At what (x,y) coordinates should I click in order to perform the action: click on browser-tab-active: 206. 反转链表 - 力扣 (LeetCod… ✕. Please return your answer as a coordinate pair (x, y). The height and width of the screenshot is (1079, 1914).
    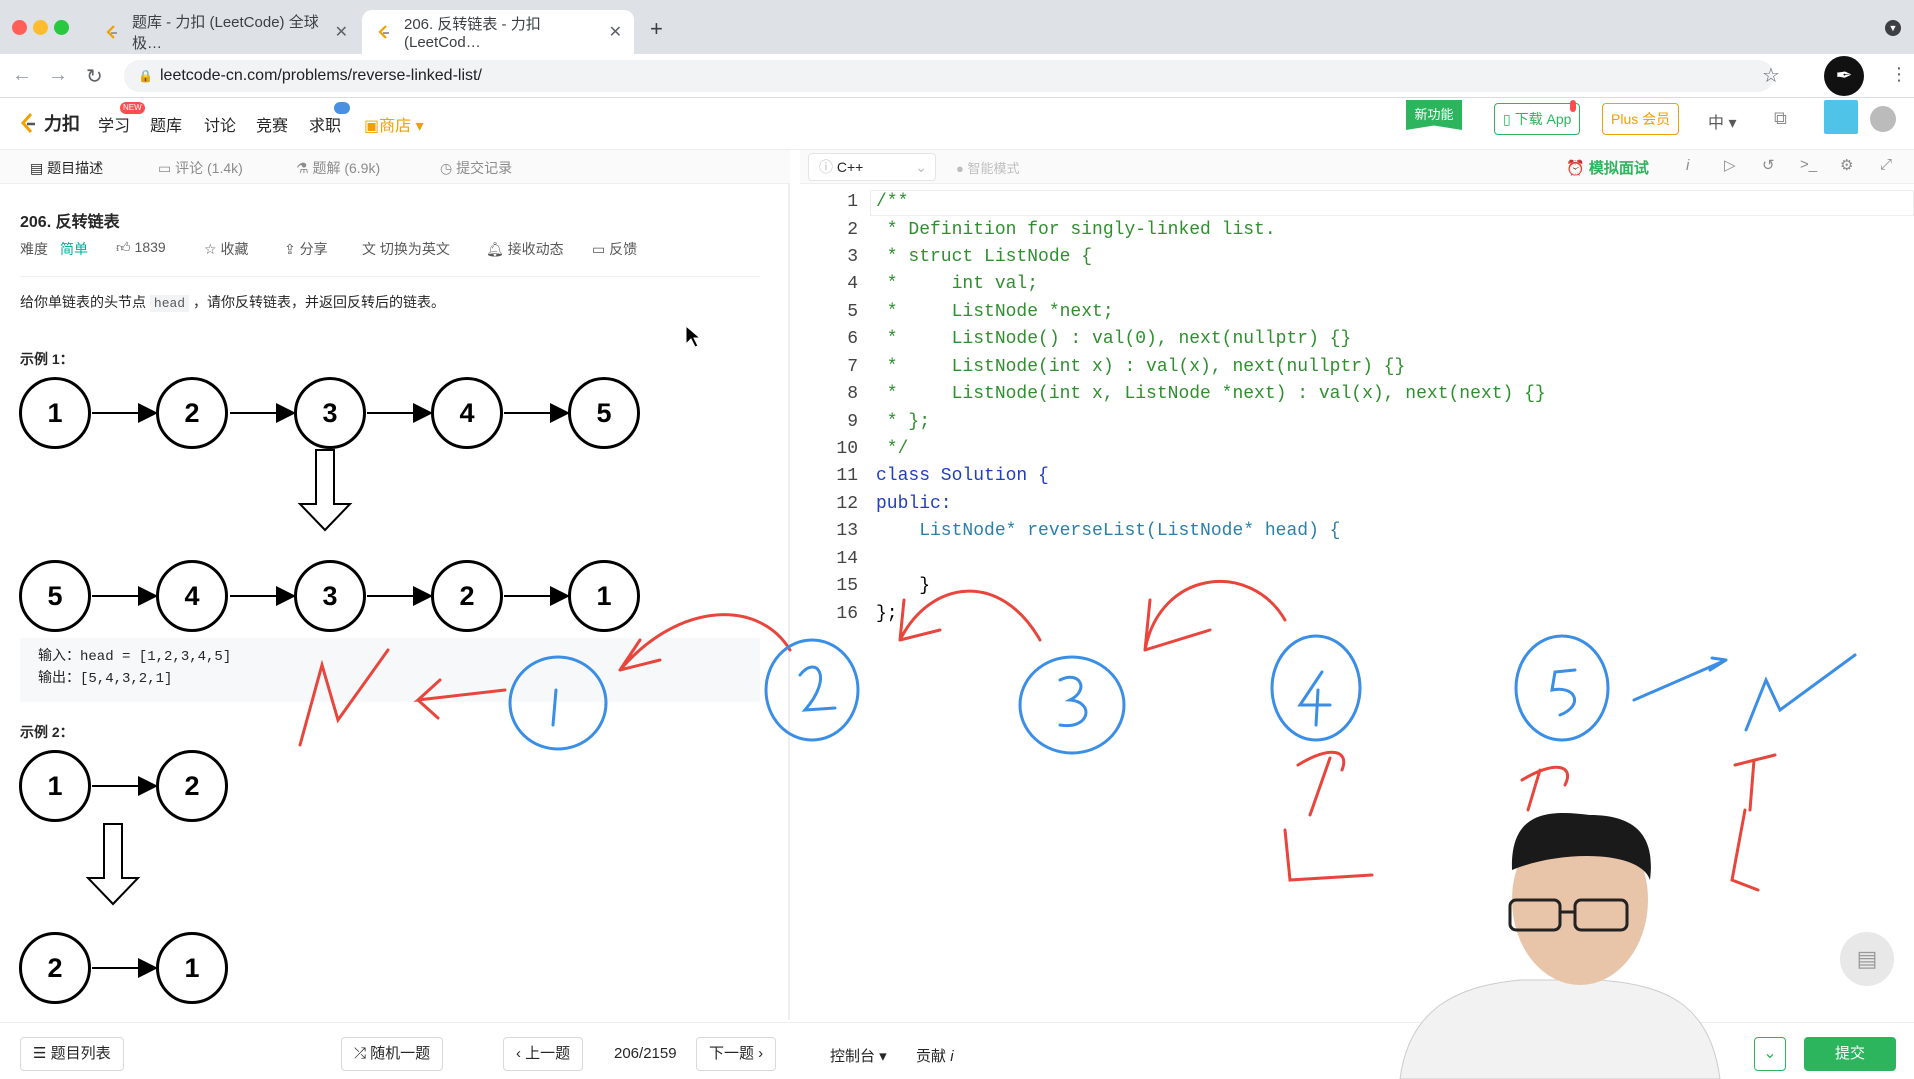
    Looking at the image, I should click on (498, 32).